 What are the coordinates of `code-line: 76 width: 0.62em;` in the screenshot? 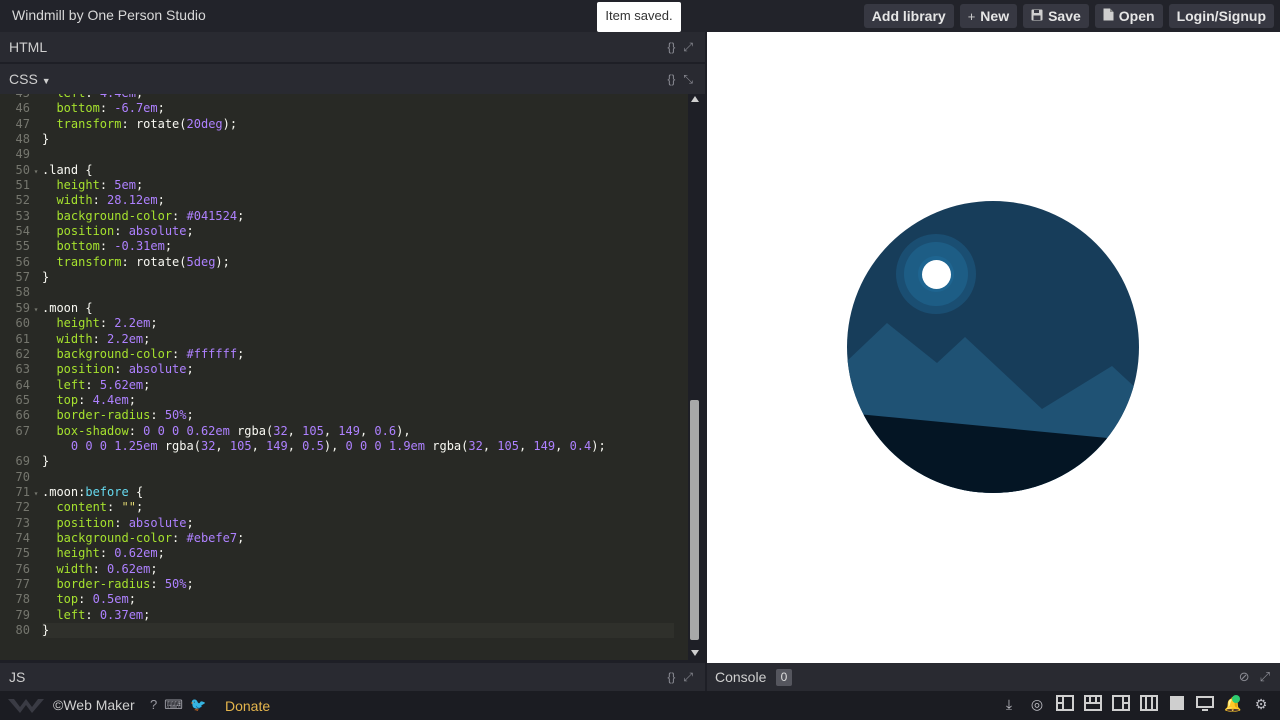 It's located at (344, 569).